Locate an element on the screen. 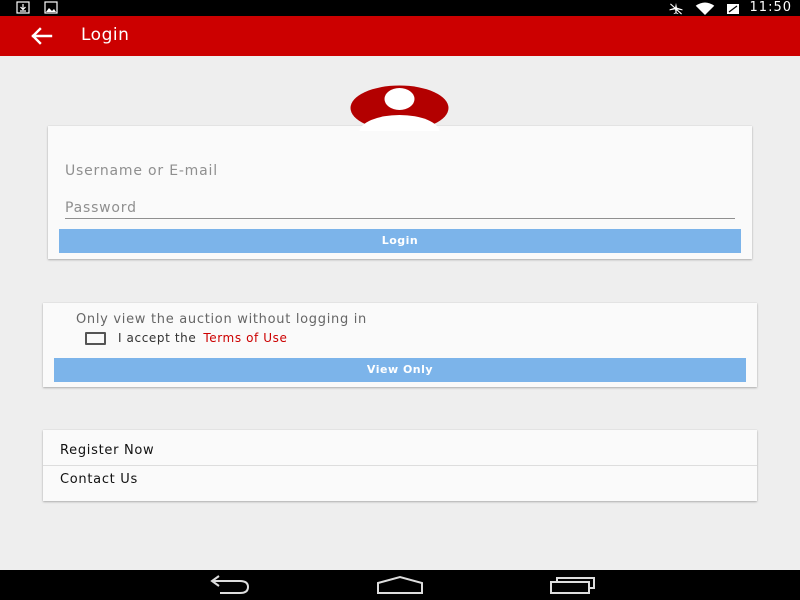 The image size is (800, 600). accept-terms-label: I accept the is located at coordinates (157, 338).